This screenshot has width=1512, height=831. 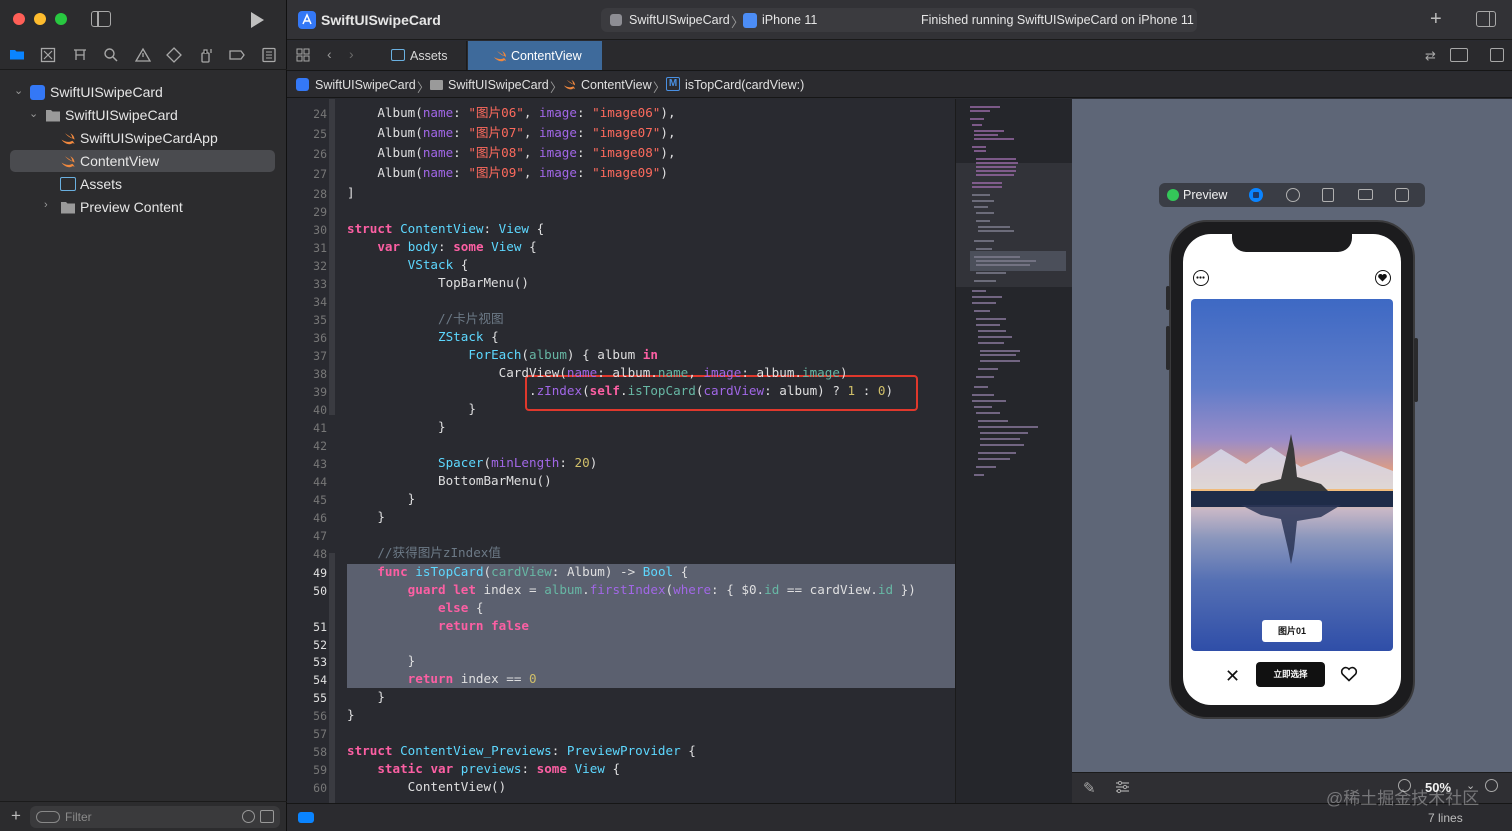 I want to click on line-number: 60, so click(x=320, y=788).